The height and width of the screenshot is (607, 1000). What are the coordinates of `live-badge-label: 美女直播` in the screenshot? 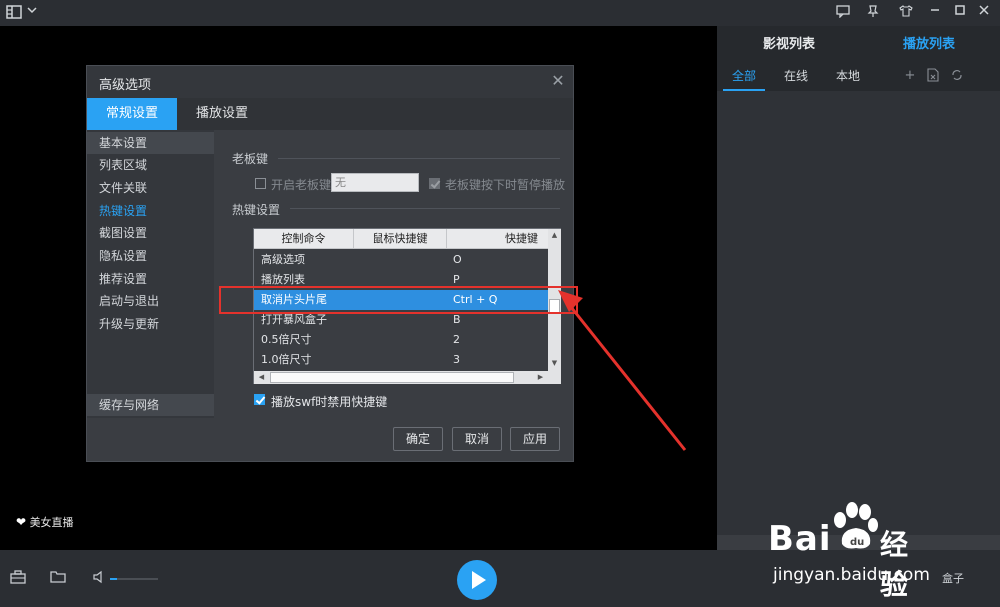 It's located at (51, 522).